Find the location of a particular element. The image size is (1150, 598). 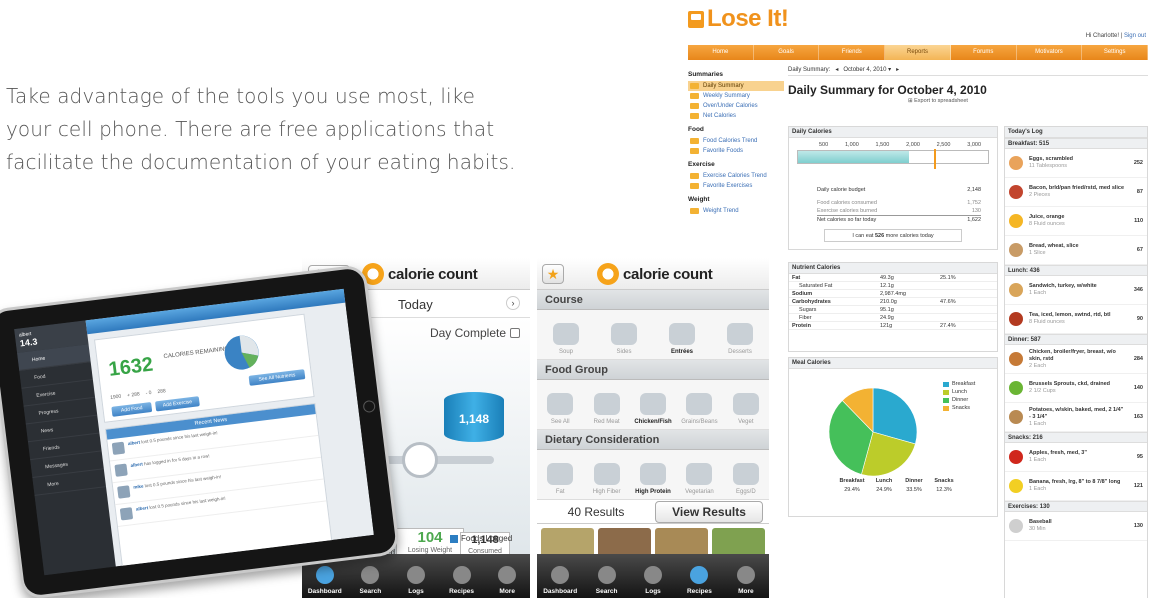

log-food-item: Baseball 30 Min 130 is located at coordinates (1076, 526).